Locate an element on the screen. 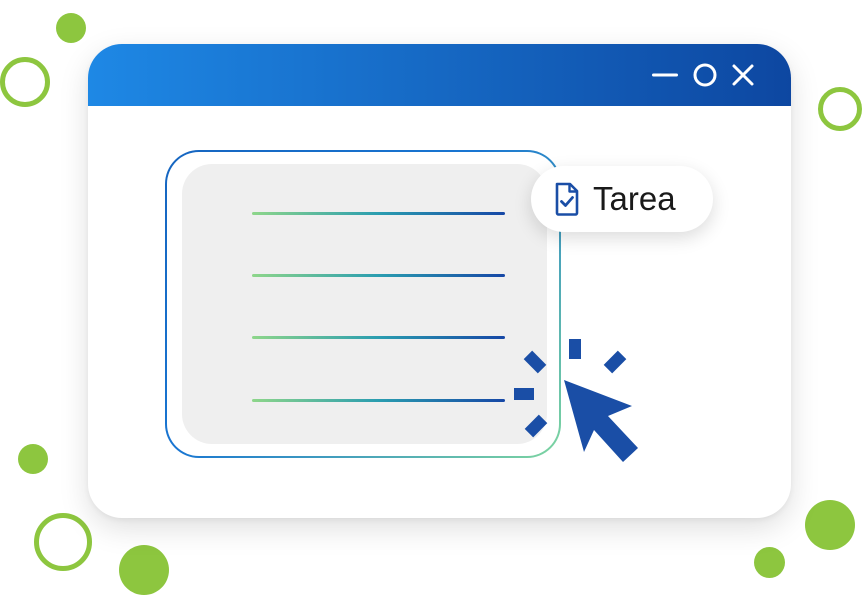 This screenshot has height=595, width=863. close-icon is located at coordinates (743, 75).